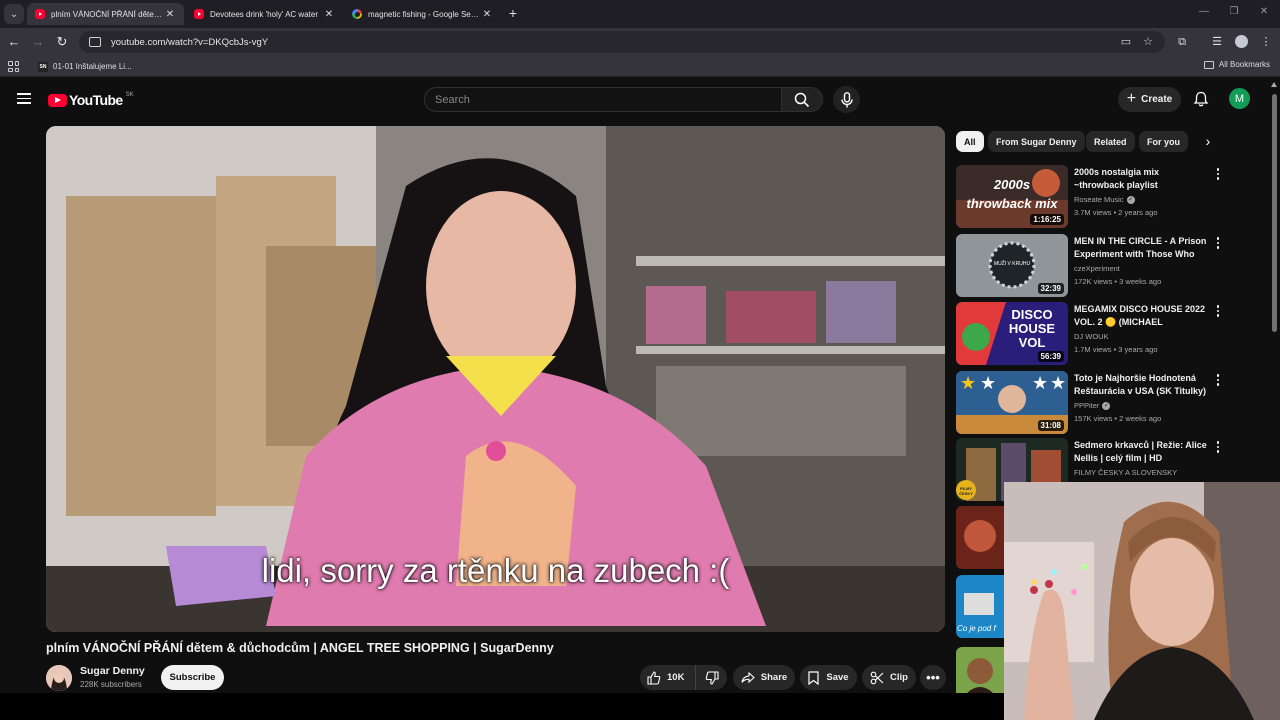  What do you see at coordinates (970, 141) in the screenshot?
I see `chip-all: All` at bounding box center [970, 141].